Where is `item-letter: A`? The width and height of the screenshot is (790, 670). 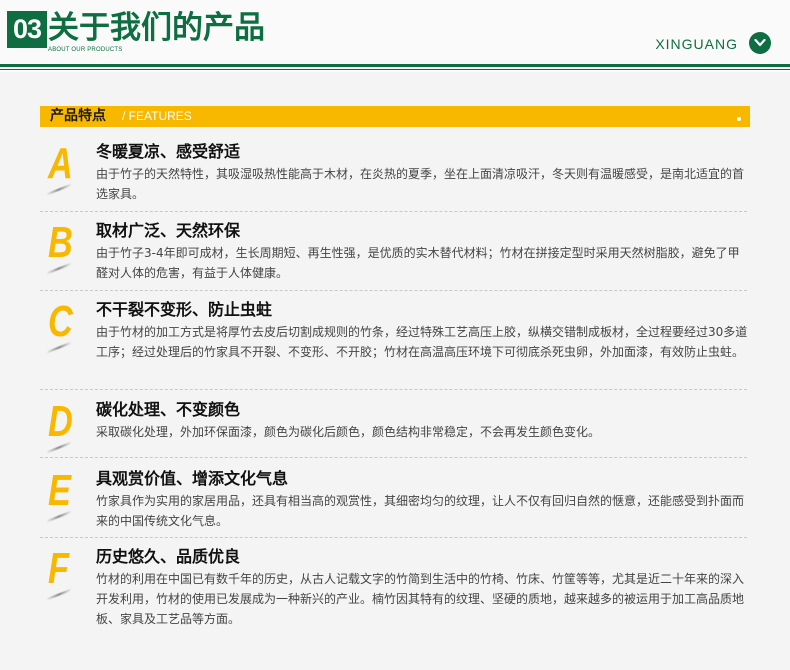 item-letter: A is located at coordinates (60, 163).